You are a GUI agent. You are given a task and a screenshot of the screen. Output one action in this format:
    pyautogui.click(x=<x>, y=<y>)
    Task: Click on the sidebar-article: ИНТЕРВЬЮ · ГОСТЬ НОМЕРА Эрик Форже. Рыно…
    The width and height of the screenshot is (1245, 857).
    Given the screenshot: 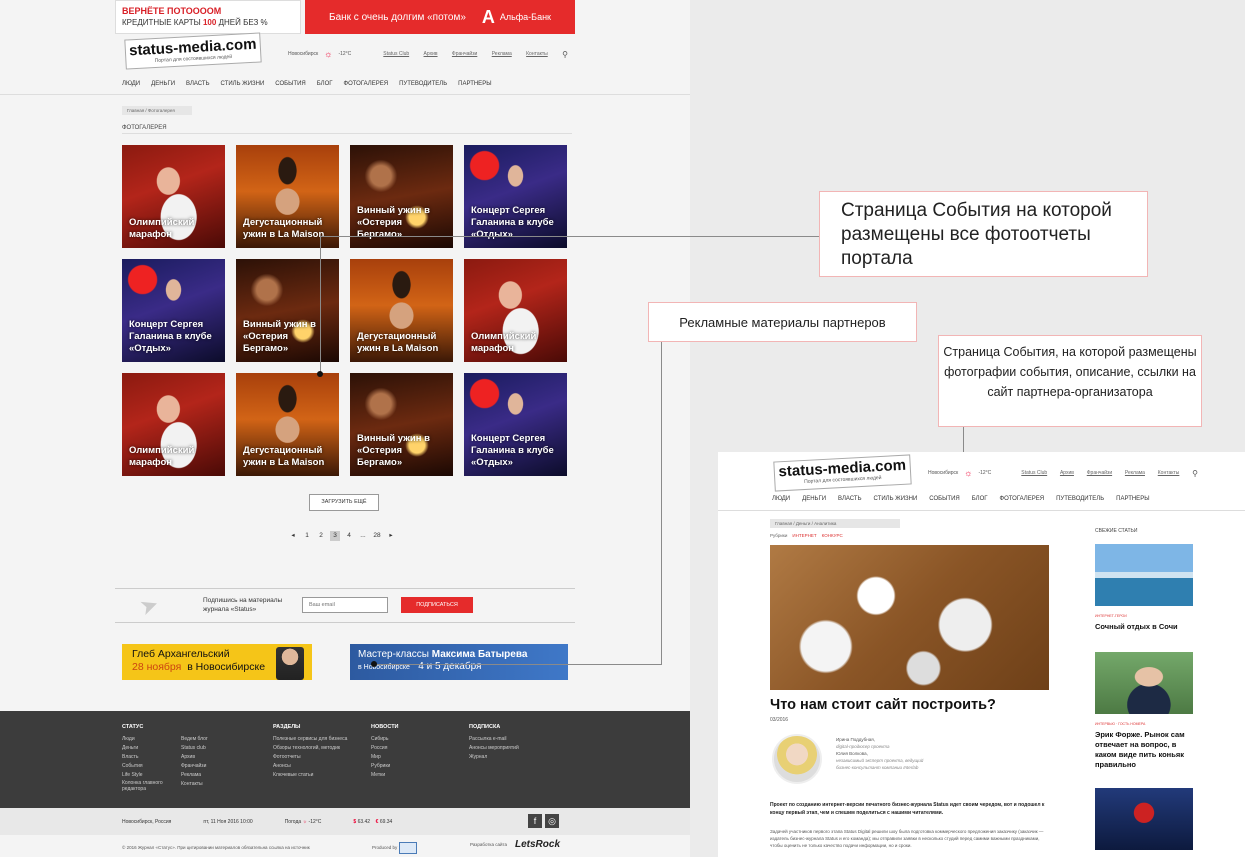 What is the action you would take?
    pyautogui.click(x=1144, y=711)
    